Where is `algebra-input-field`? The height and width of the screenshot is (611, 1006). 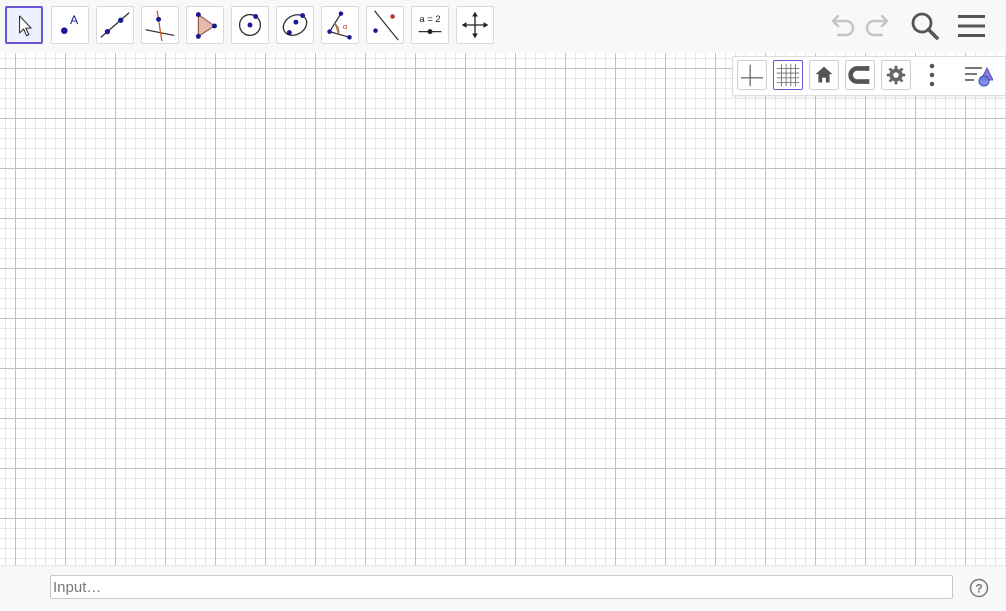
algebra-input-field is located at coordinates (501, 587).